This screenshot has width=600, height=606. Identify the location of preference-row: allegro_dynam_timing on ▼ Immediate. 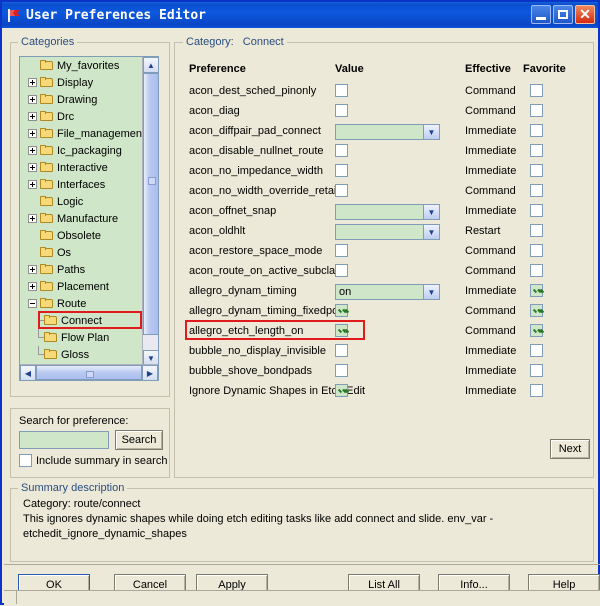
(384, 291).